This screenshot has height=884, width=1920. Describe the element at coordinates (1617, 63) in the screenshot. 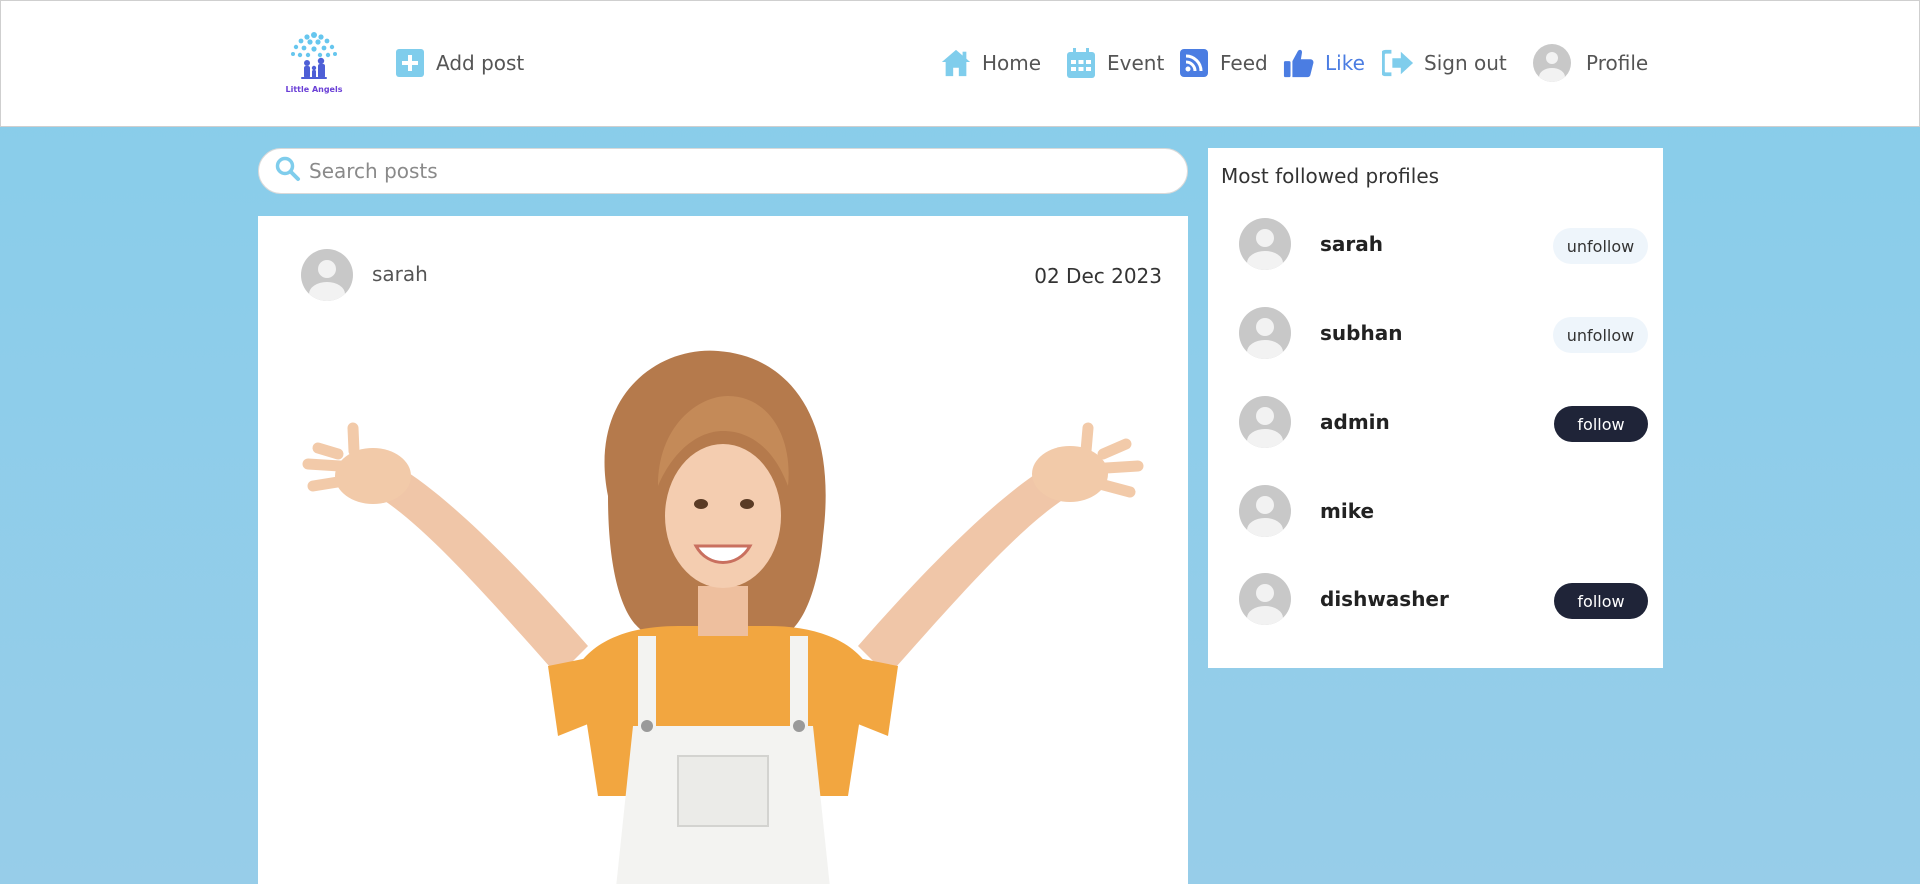

I see `nav-profile-label: Profile` at that location.